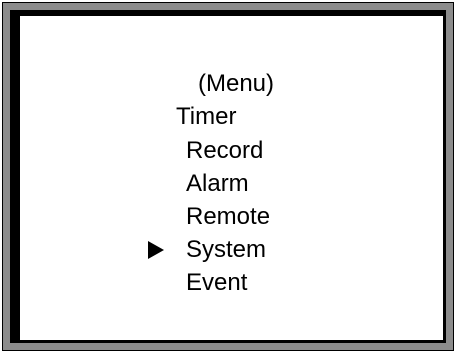 This screenshot has width=456, height=353. Describe the element at coordinates (224, 151) in the screenshot. I see `menu-item-record: Record` at that location.